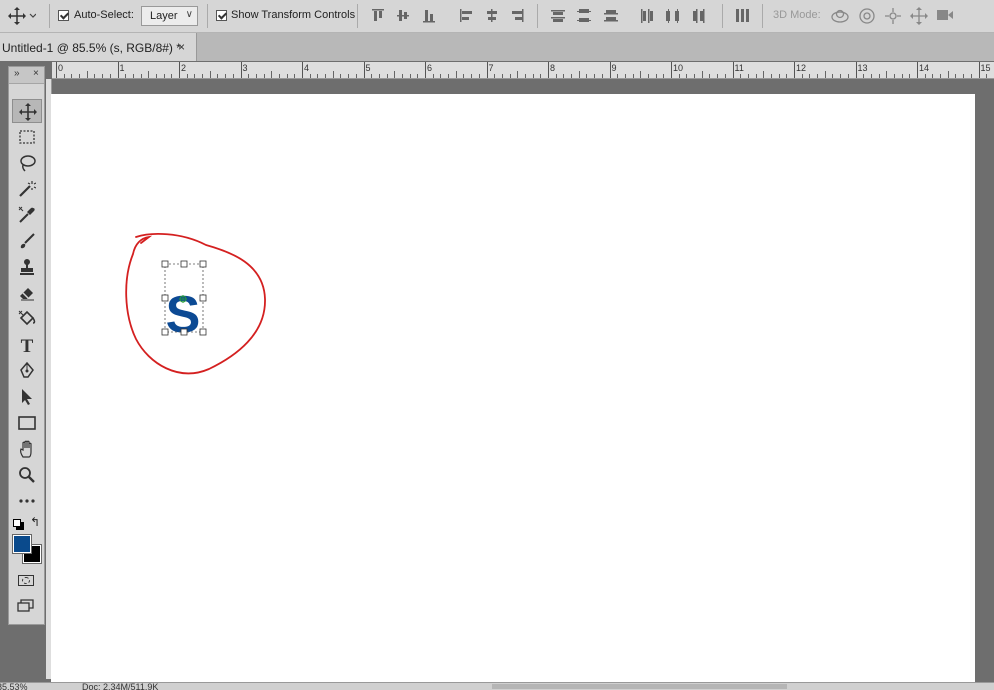  What do you see at coordinates (27, 189) in the screenshot?
I see `magic-wand-tool` at bounding box center [27, 189].